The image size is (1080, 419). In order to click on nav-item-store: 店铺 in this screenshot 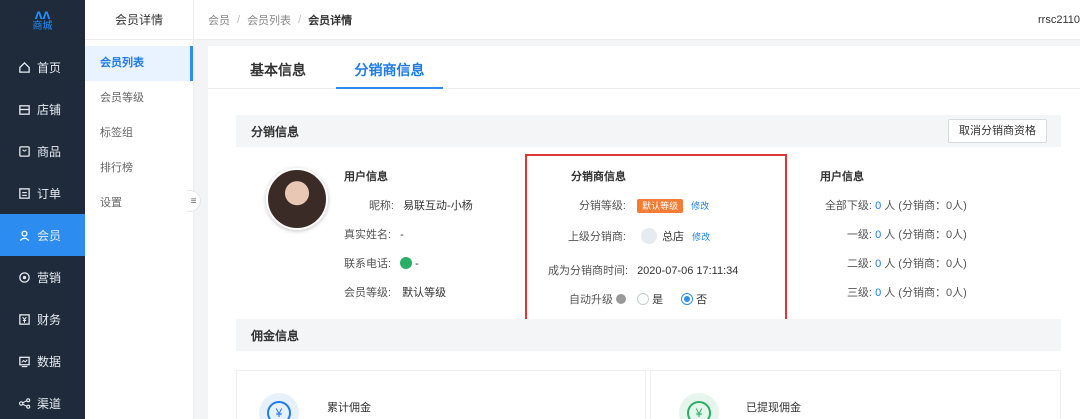, I will do `click(42, 109)`.